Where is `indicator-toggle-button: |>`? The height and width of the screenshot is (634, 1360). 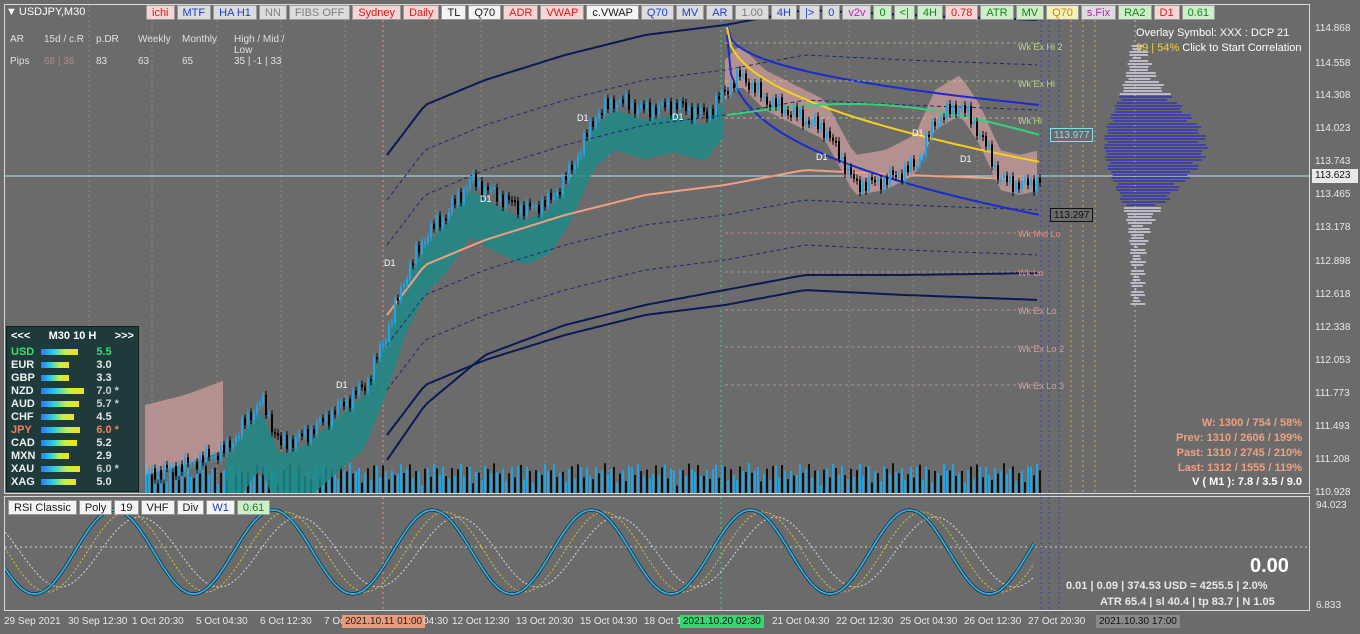
indicator-toggle-button: |> is located at coordinates (809, 12).